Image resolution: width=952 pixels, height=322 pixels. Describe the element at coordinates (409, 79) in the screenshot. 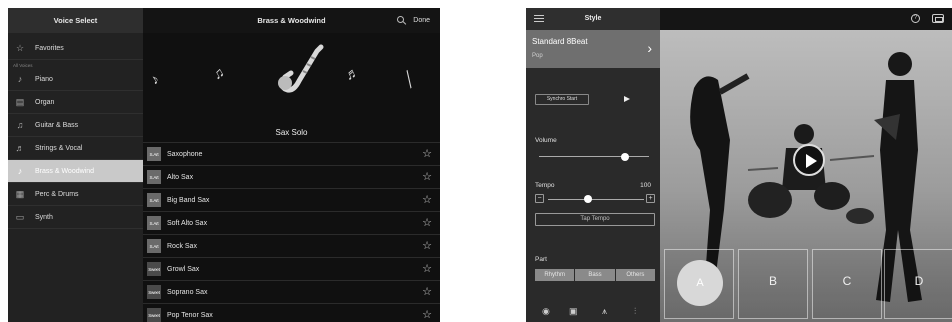

I see `flute-icon: ╱` at that location.